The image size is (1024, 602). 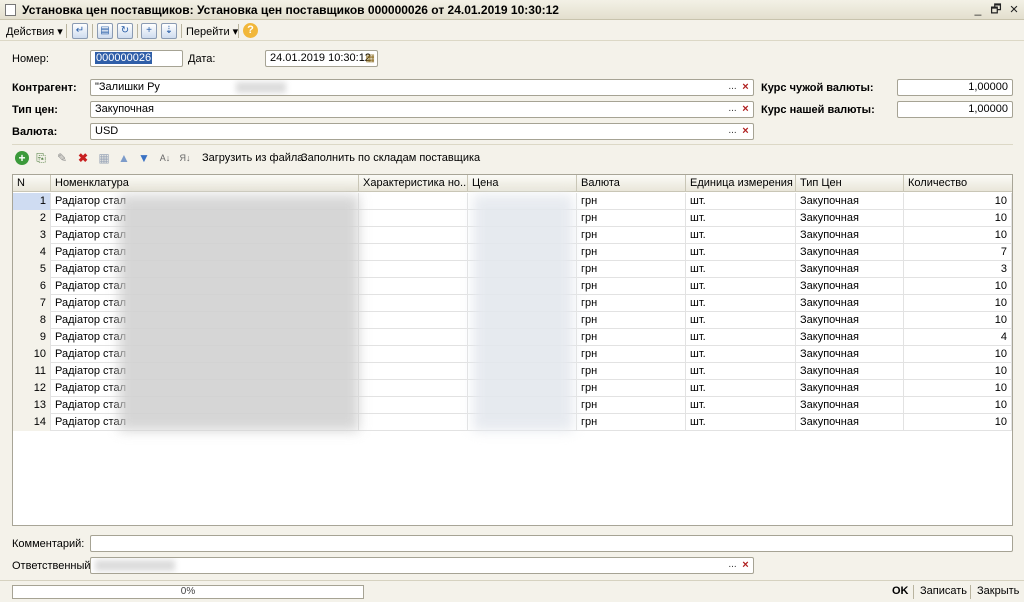 What do you see at coordinates (422, 131) in the screenshot?
I see `currency-field: USD ... ×` at bounding box center [422, 131].